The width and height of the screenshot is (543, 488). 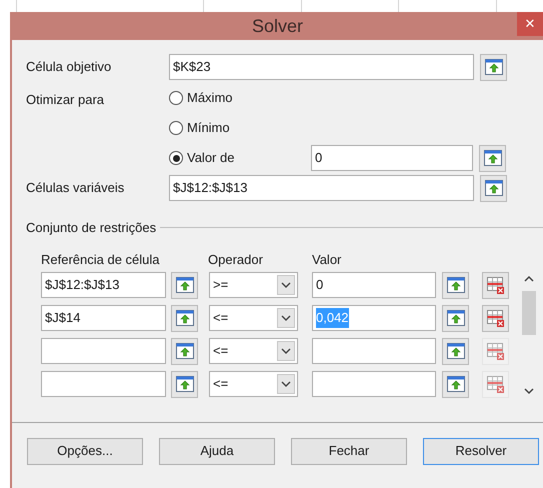 What do you see at coordinates (240, 158) in the screenshot?
I see `radio-option: Valor de` at bounding box center [240, 158].